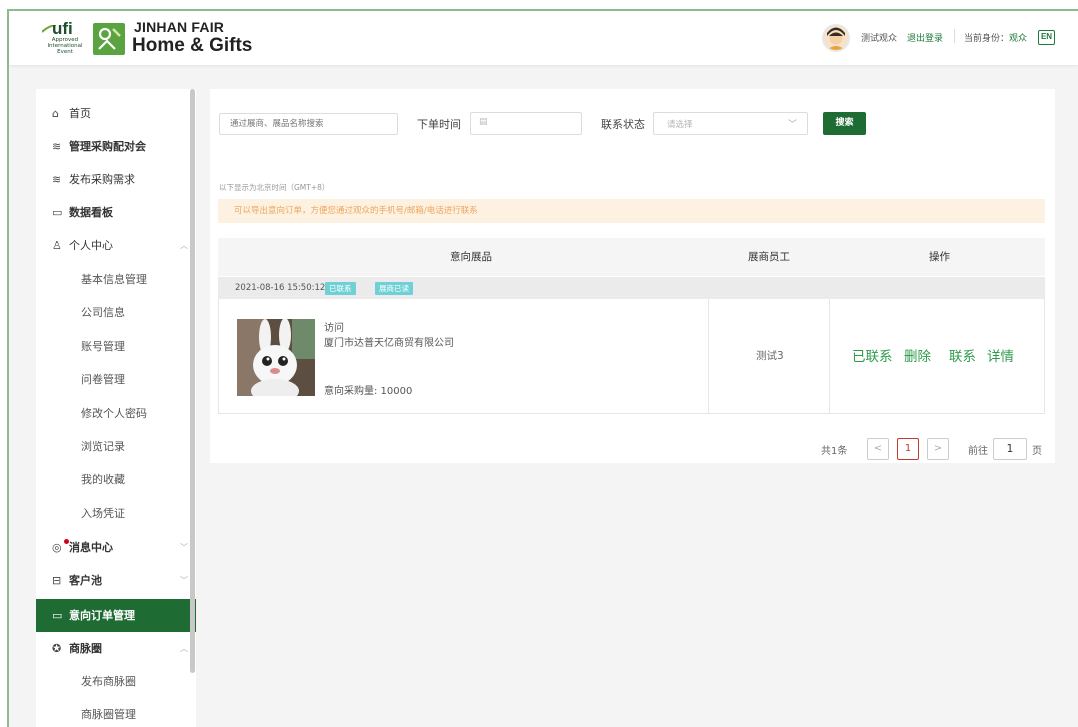 The height and width of the screenshot is (727, 1078). I want to click on order-time-label: 下单时间, so click(439, 124).